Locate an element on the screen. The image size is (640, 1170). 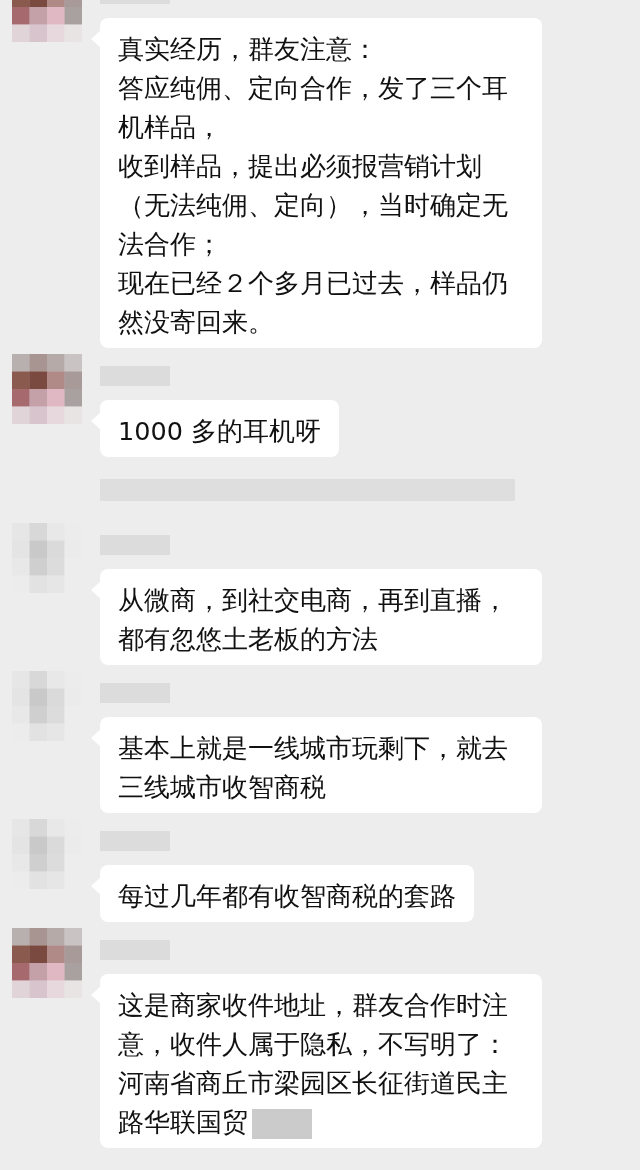
message-text: 河南省商丘市梁园区长征街道民主路华联国贸 is located at coordinates (313, 1102).